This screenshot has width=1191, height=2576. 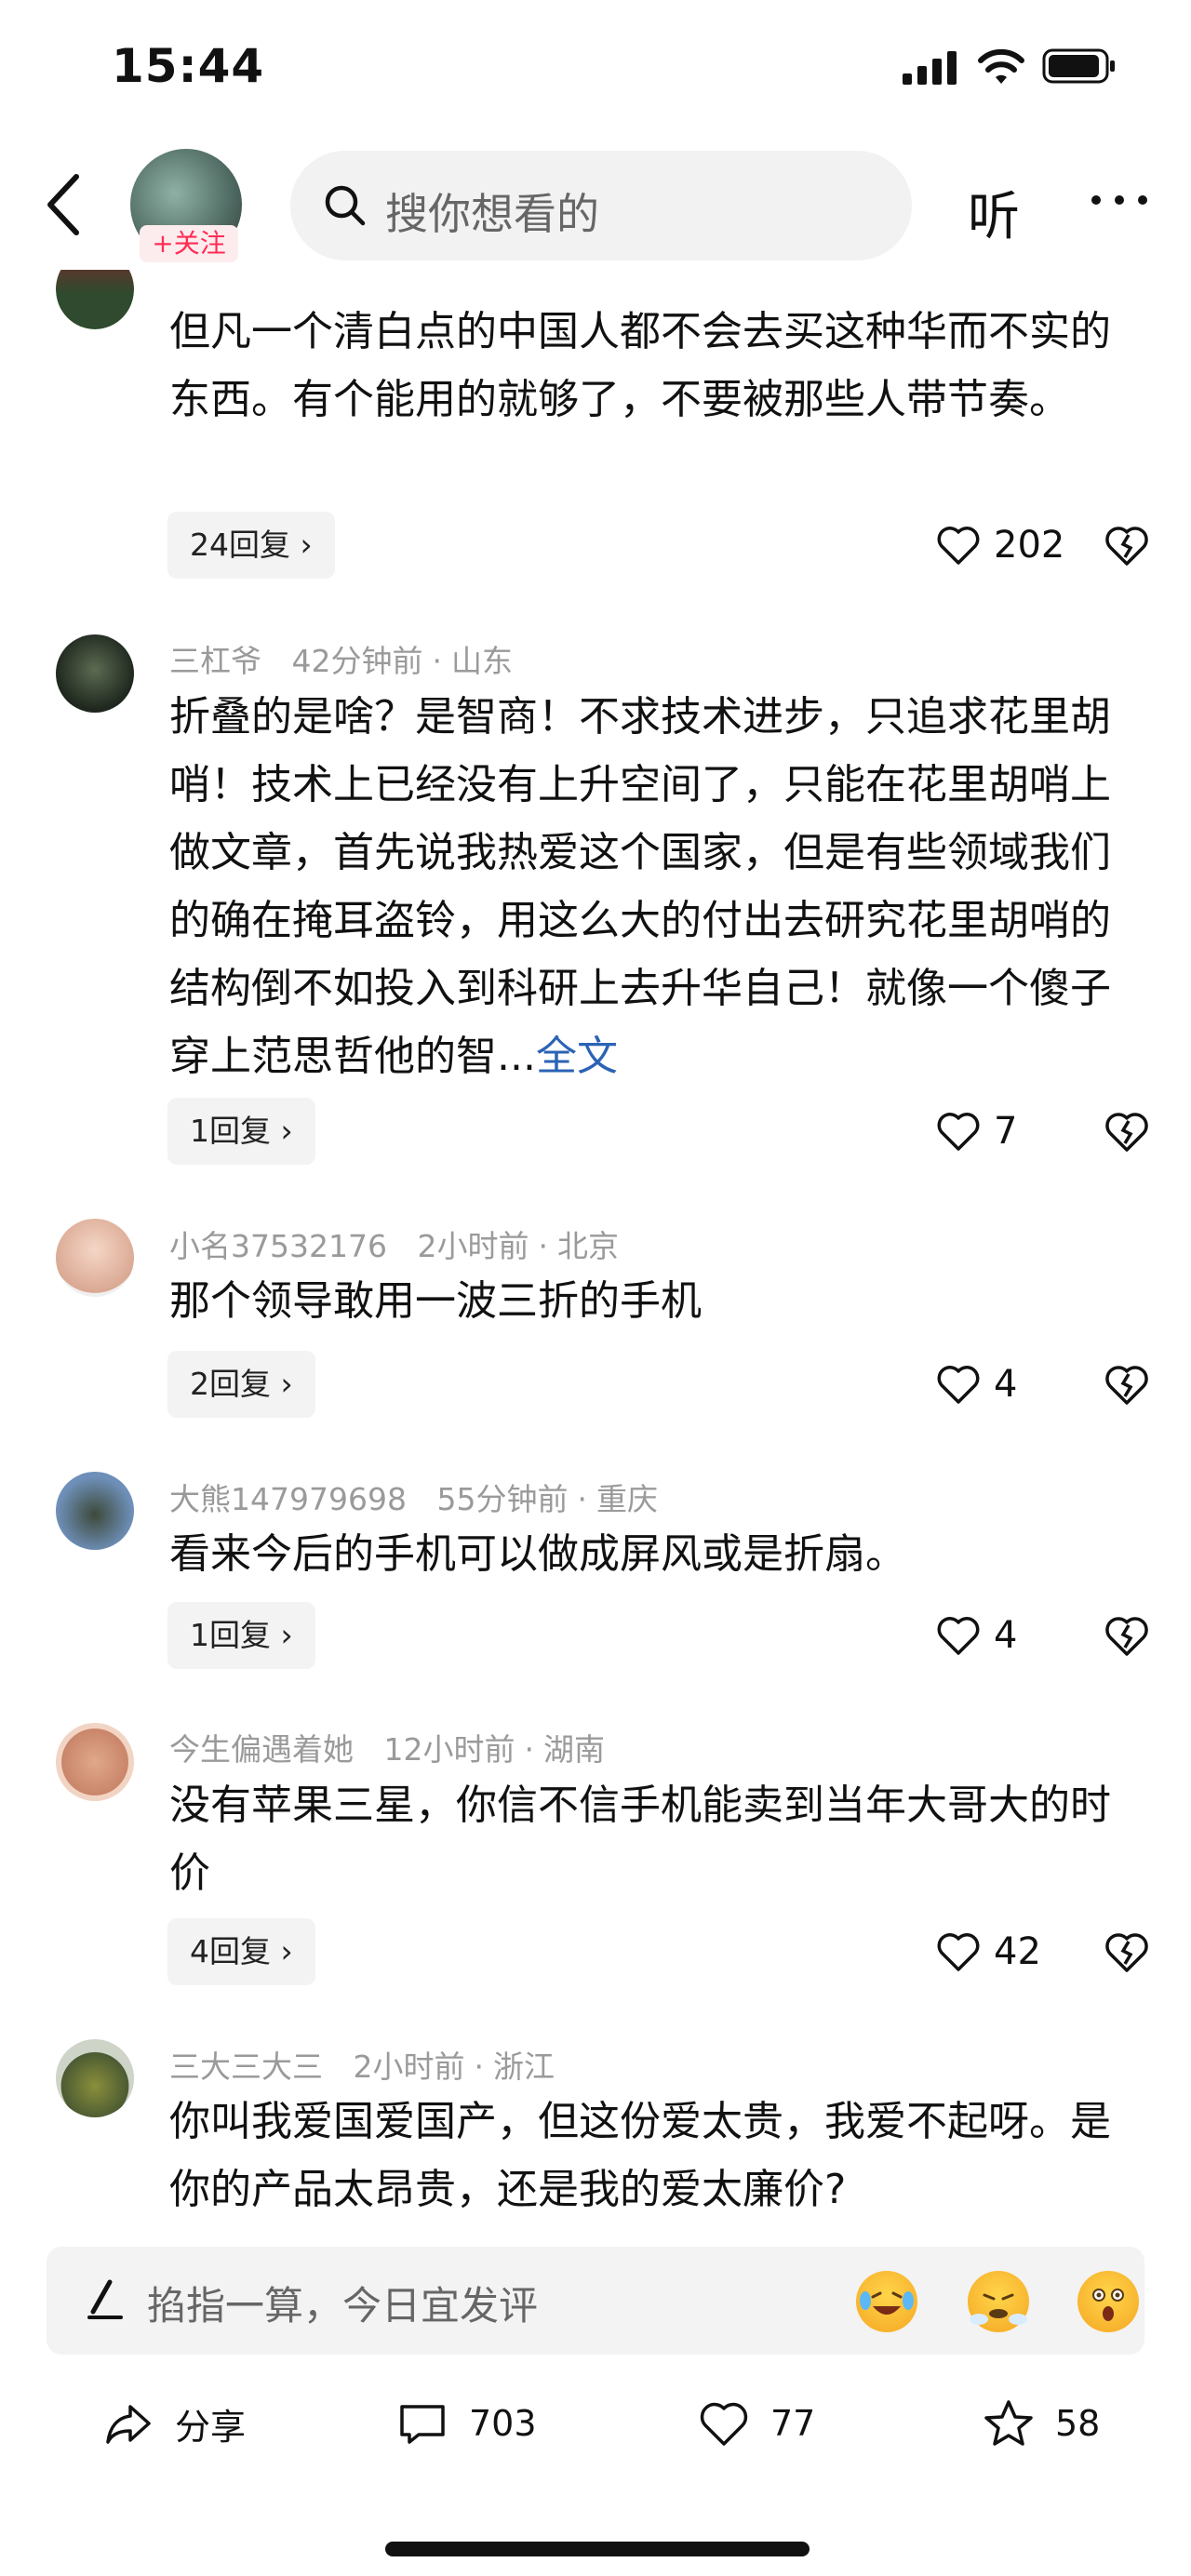 What do you see at coordinates (278, 1246) in the screenshot?
I see `comment-author: 小名37532176` at bounding box center [278, 1246].